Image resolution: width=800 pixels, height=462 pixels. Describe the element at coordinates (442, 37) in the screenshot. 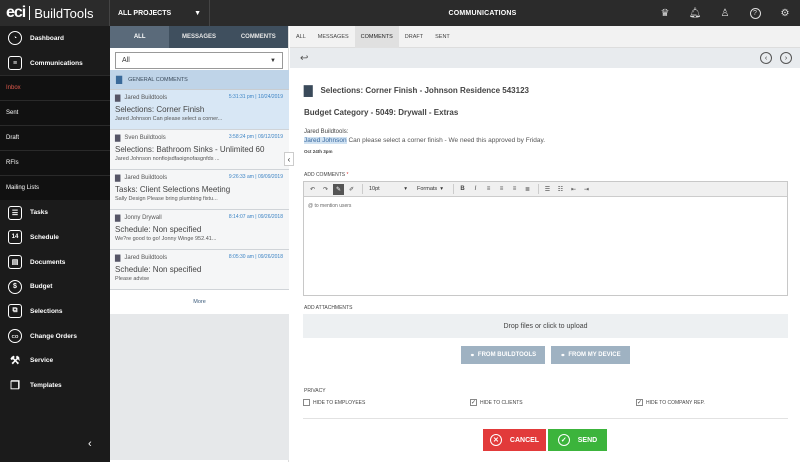

I see `tab-sent: SENT` at that location.